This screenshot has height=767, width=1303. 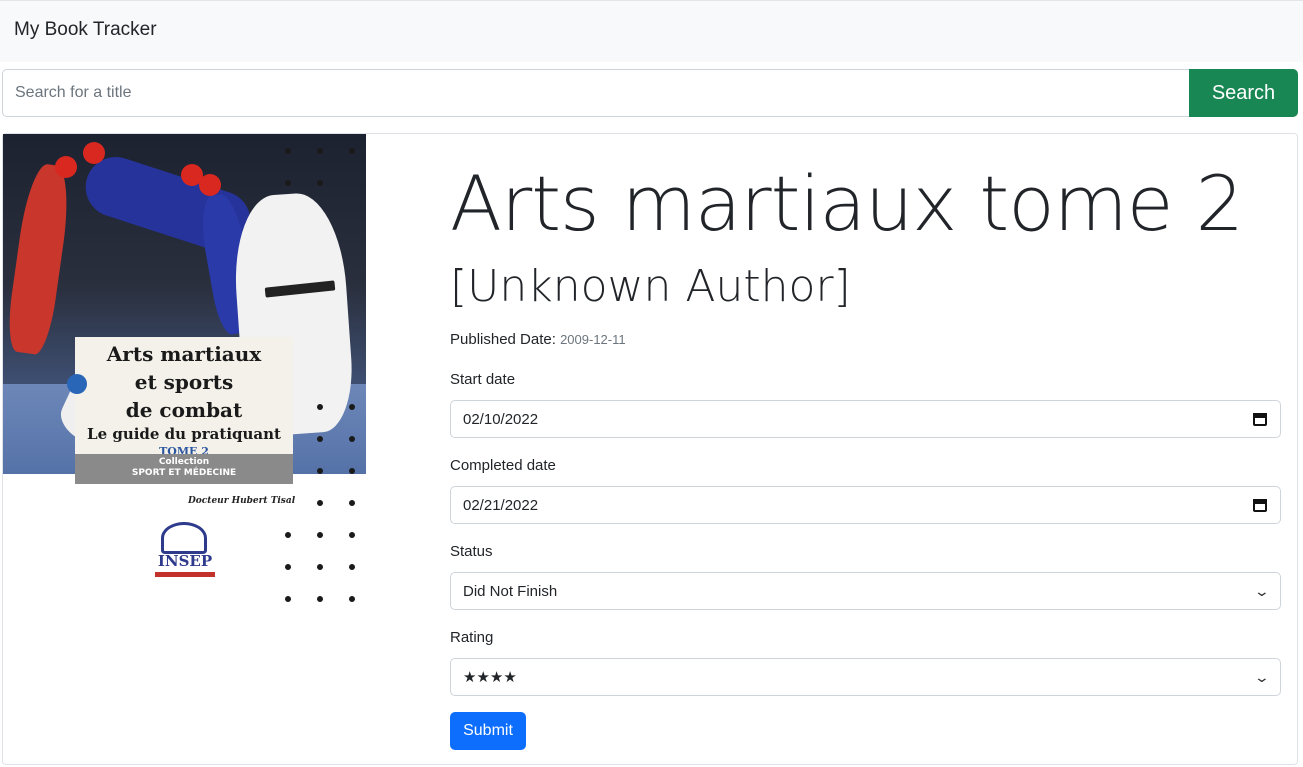 I want to click on cover-title-line: et sports, so click(x=184, y=382).